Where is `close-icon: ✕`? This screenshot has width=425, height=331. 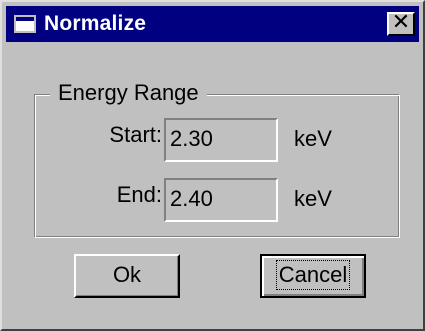
close-icon: ✕ is located at coordinates (401, 24).